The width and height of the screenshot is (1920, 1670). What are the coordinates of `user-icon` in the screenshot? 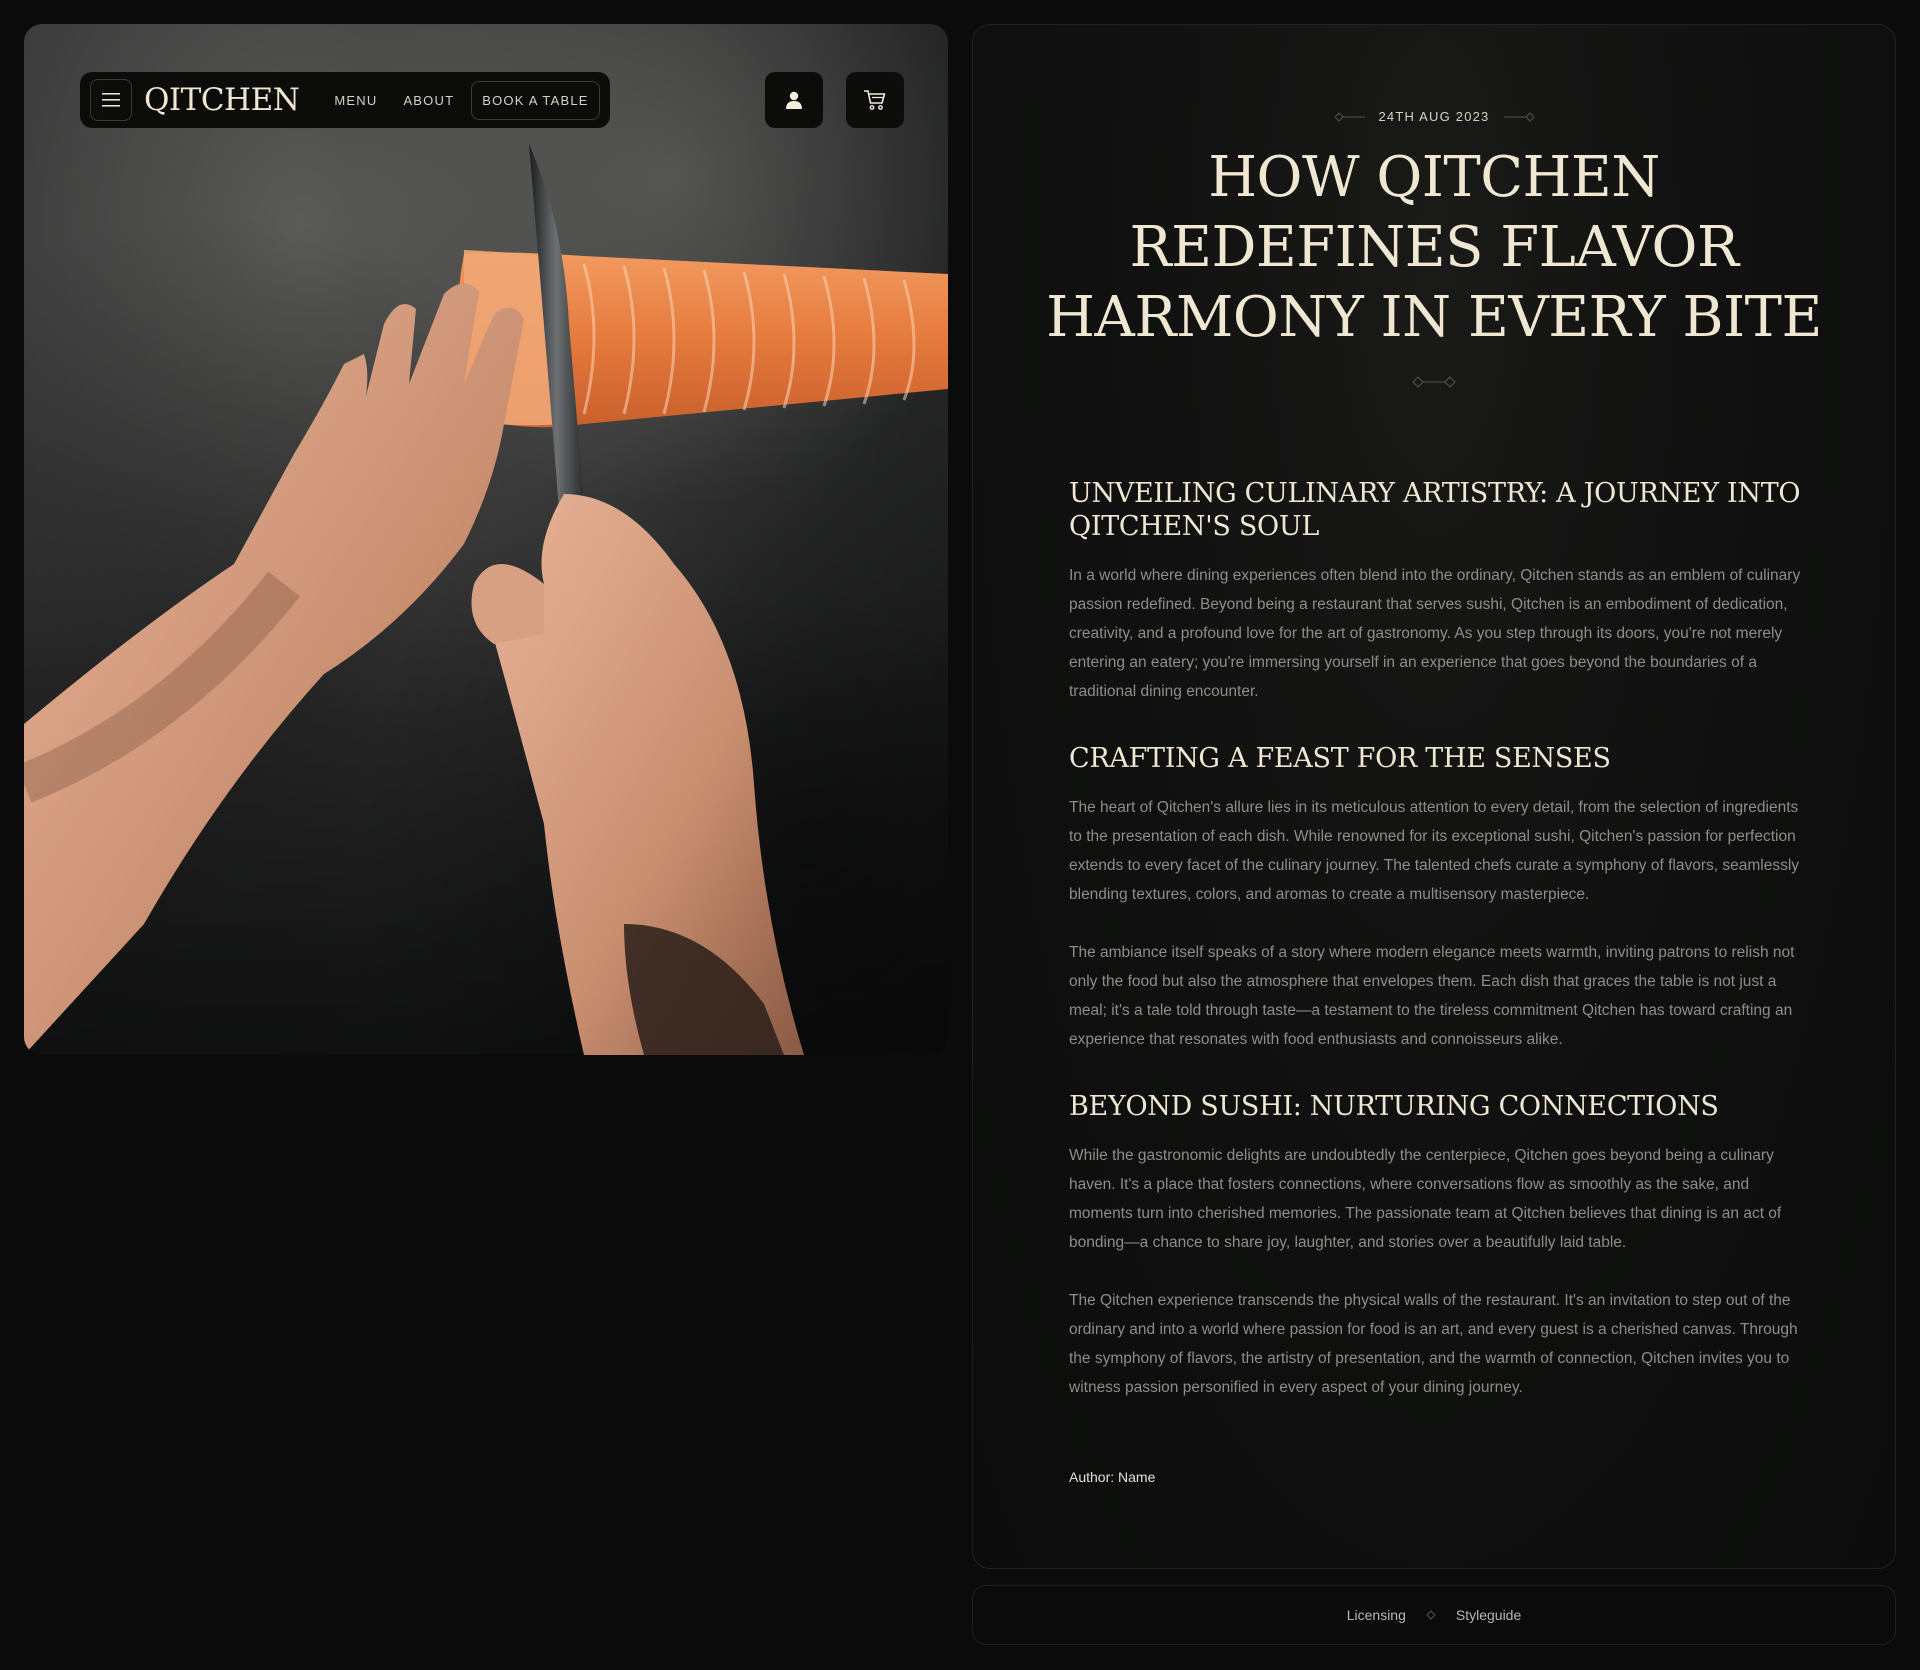 It's located at (794, 100).